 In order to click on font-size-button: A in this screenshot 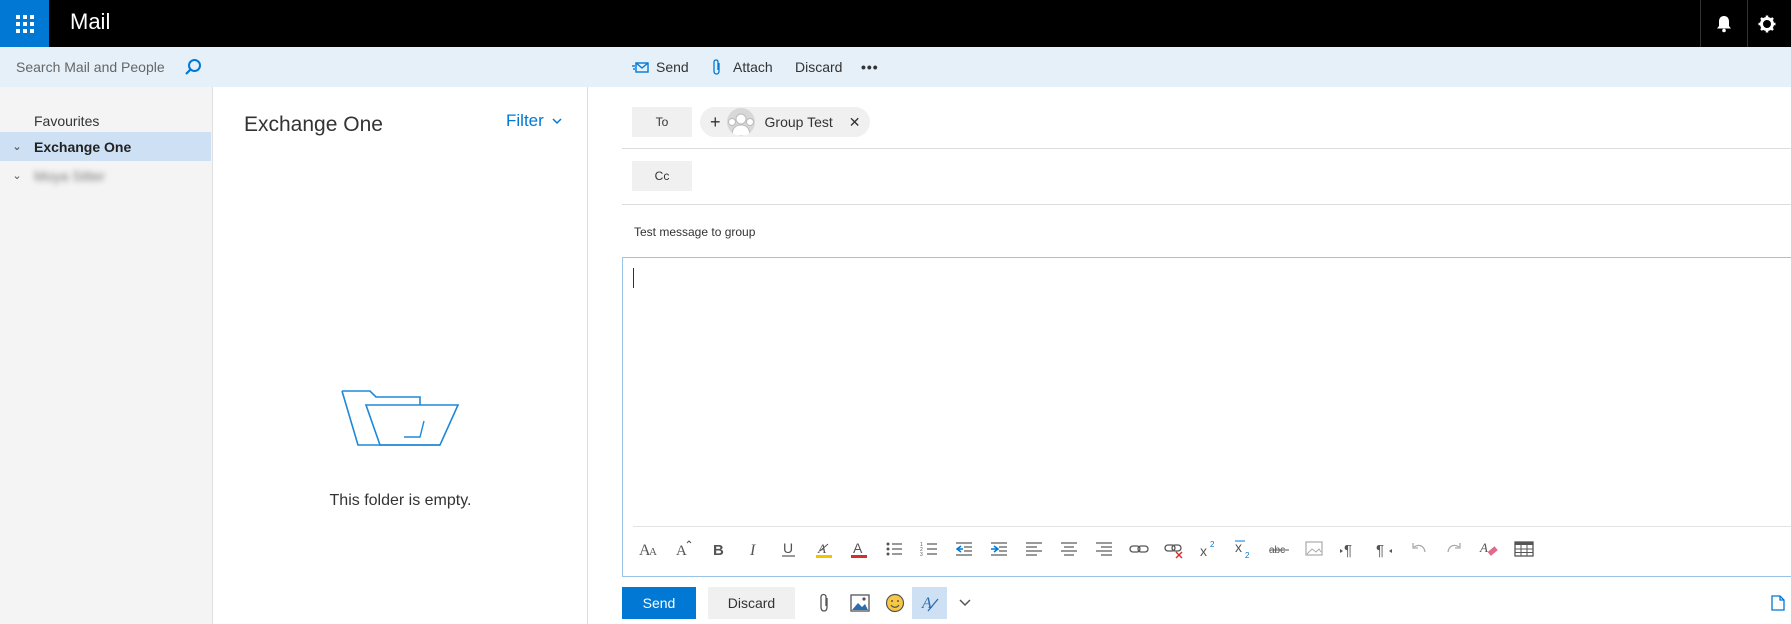, I will do `click(683, 549)`.